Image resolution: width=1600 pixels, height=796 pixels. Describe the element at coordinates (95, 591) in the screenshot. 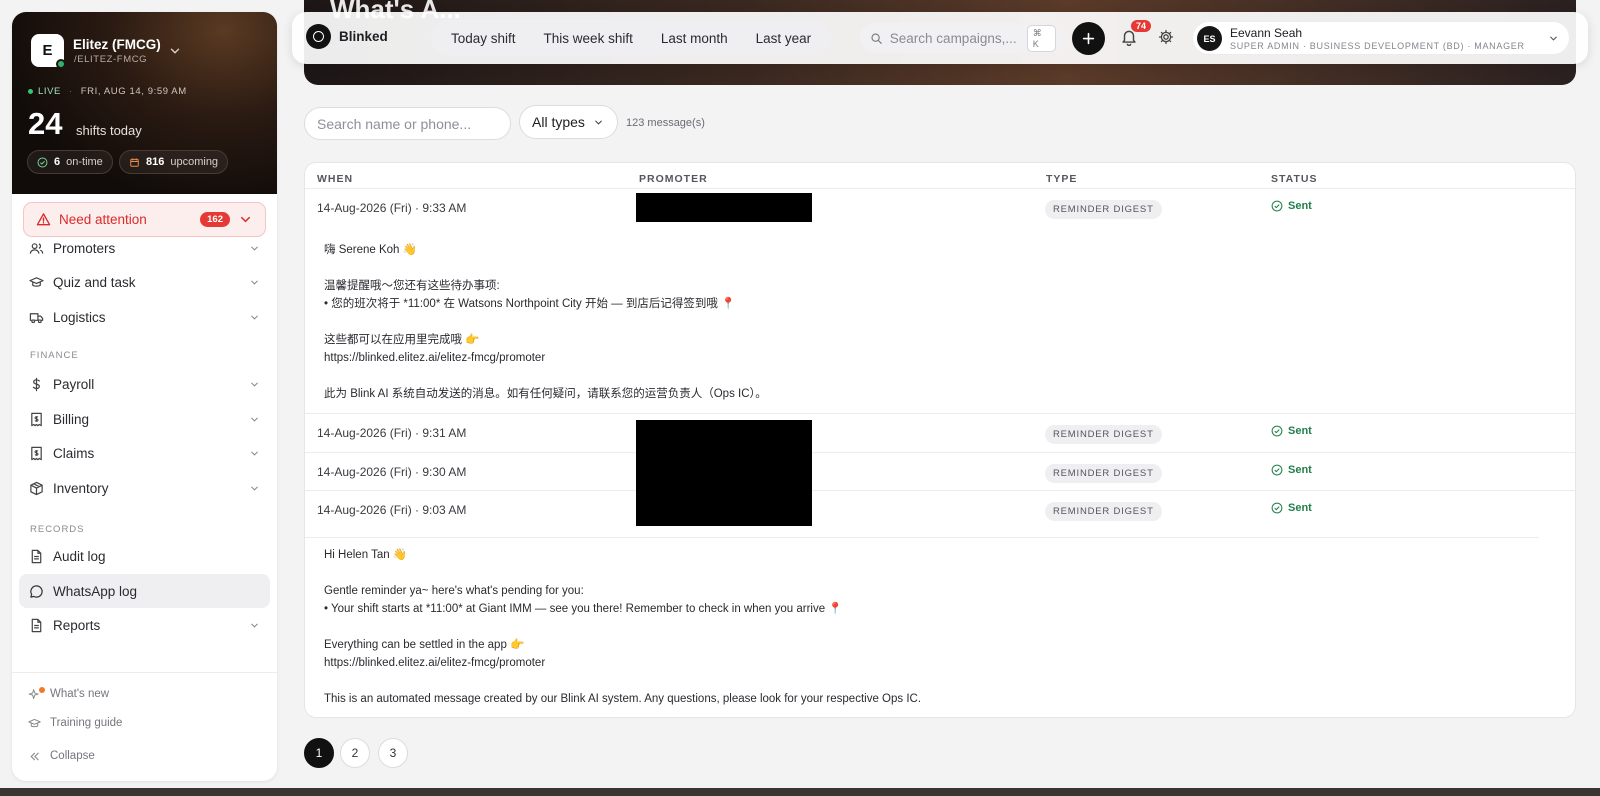

I see `sidebar-item-label: WhatsApp log` at that location.